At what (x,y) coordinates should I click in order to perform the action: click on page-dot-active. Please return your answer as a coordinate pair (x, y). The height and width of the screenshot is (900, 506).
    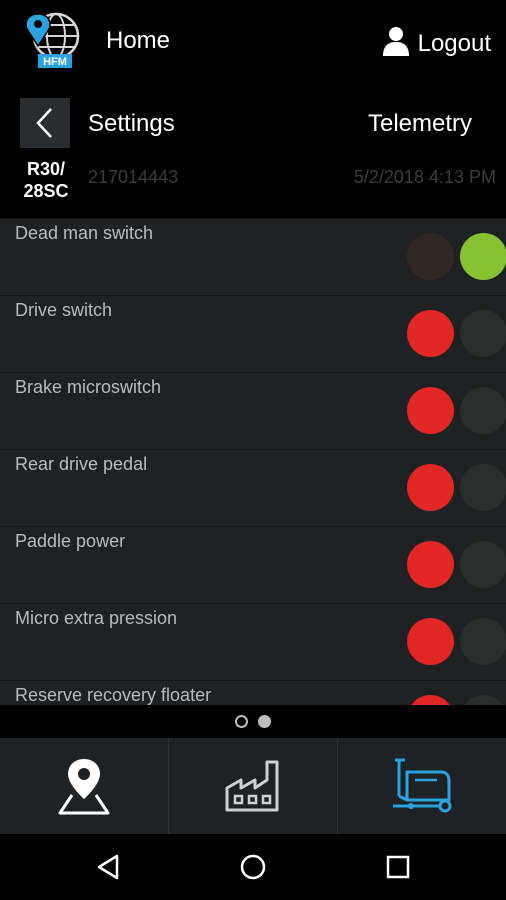
    Looking at the image, I should click on (264, 721).